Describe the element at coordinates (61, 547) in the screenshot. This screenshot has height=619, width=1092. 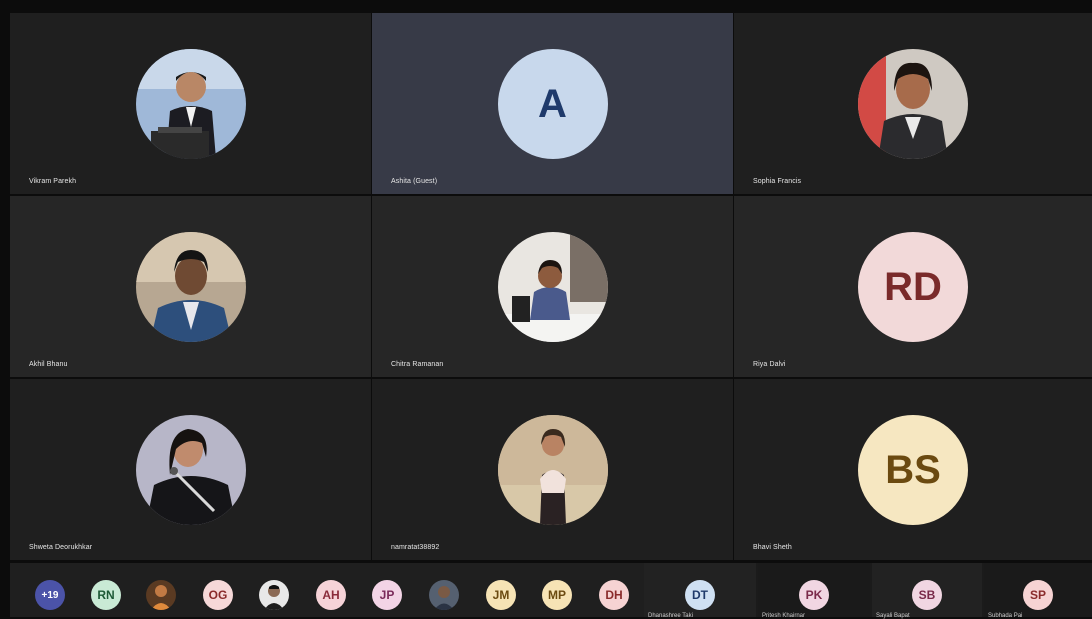
I see `participant-name: Shweta Deorukhkar` at that location.